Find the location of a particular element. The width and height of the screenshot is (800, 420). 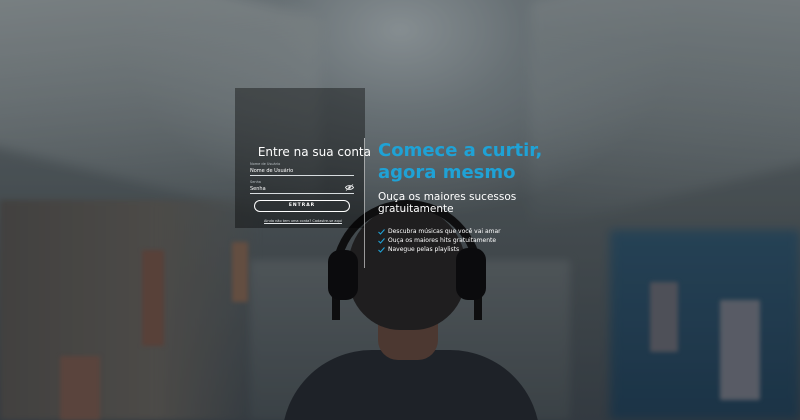

promo-headline-line1: Comece a curtir, is located at coordinates (460, 150).